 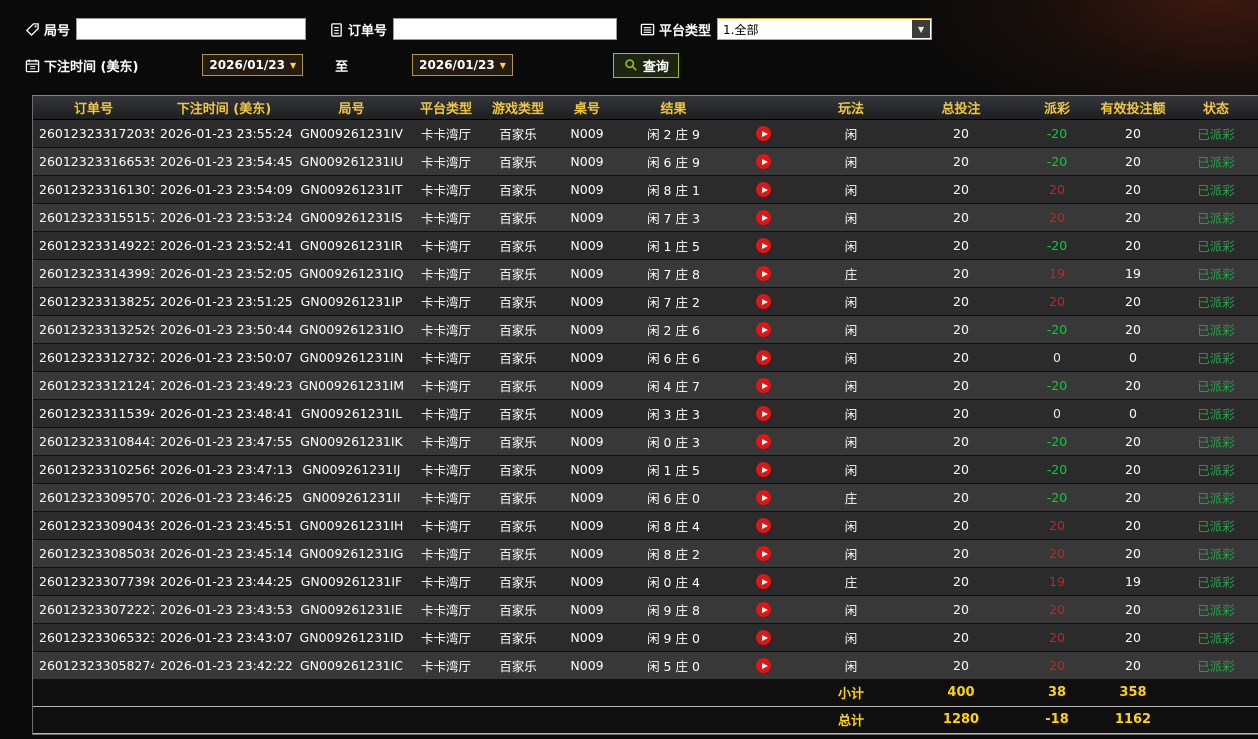 I want to click on order-id-cell: 260123233058274, so click(x=93, y=665).